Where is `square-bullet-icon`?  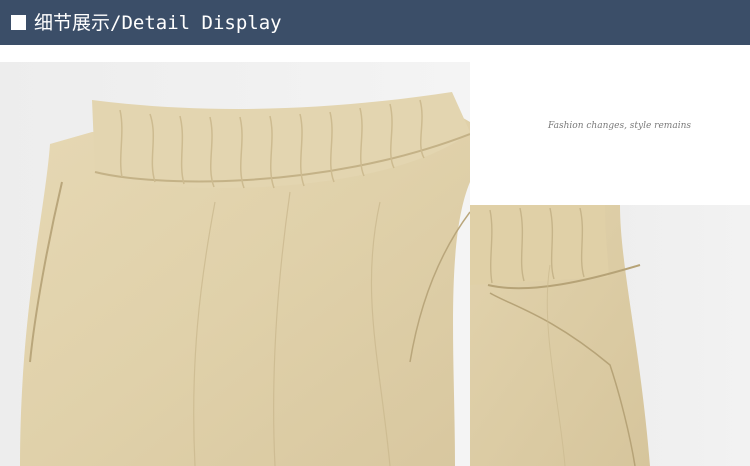
square-bullet-icon is located at coordinates (18, 22).